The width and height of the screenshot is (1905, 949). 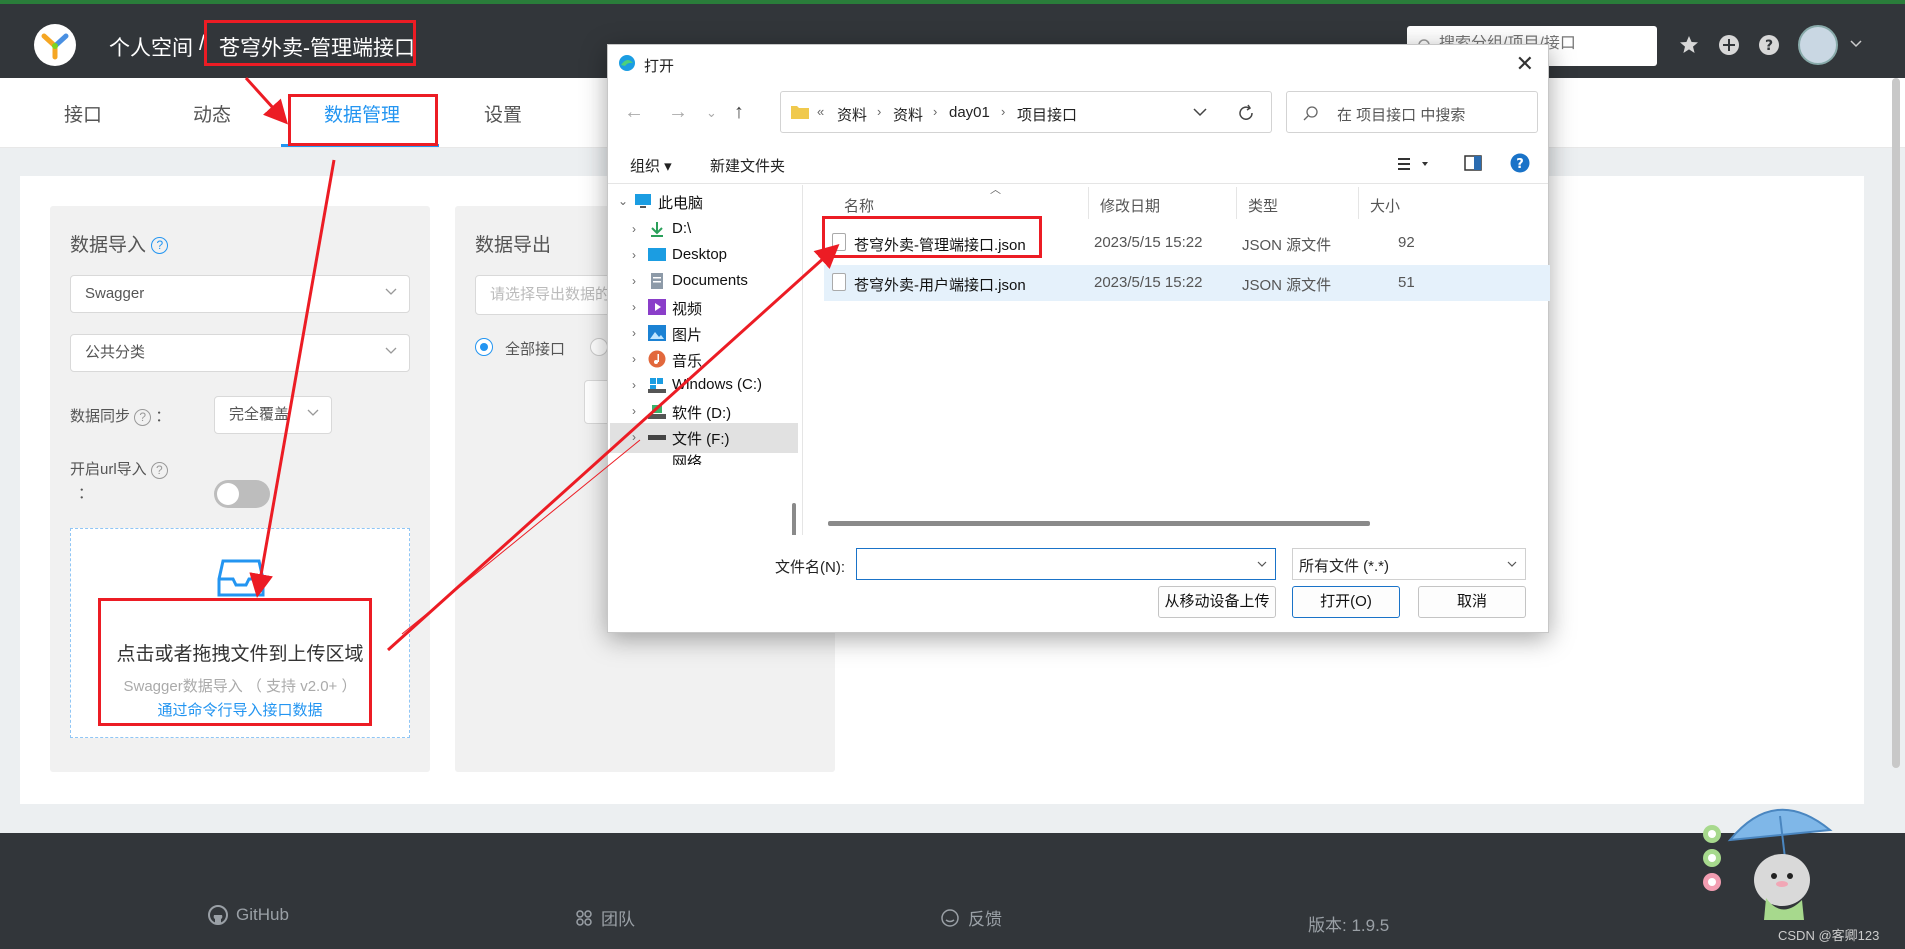 I want to click on tree-scrollbar, so click(x=794, y=519).